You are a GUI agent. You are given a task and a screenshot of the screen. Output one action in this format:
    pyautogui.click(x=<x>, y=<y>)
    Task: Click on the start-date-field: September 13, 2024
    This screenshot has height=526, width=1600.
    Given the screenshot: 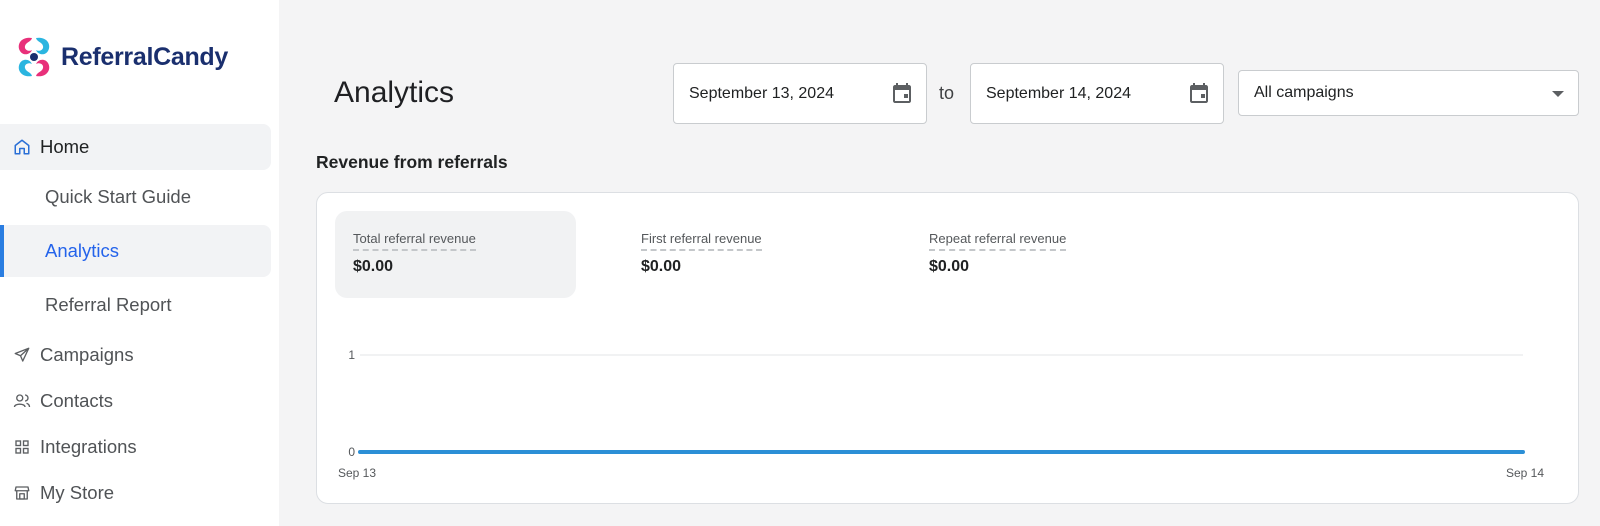 What is the action you would take?
    pyautogui.click(x=800, y=93)
    